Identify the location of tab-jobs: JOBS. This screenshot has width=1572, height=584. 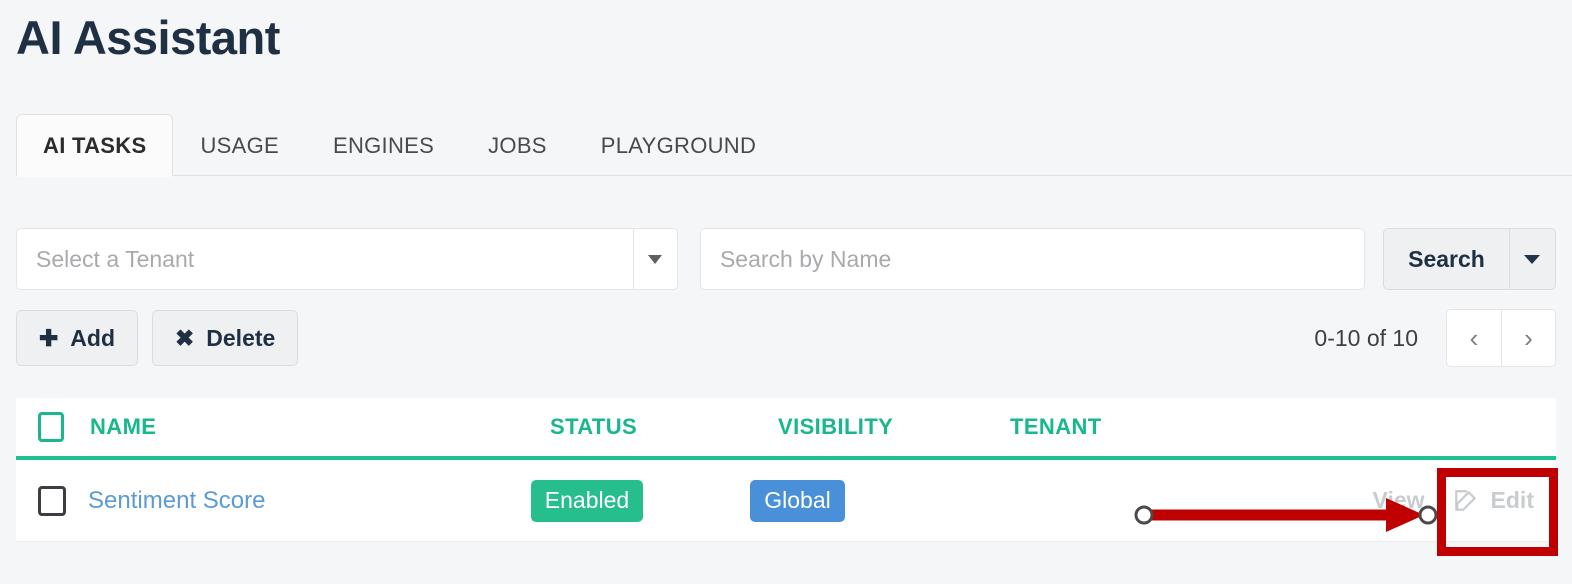
(517, 145).